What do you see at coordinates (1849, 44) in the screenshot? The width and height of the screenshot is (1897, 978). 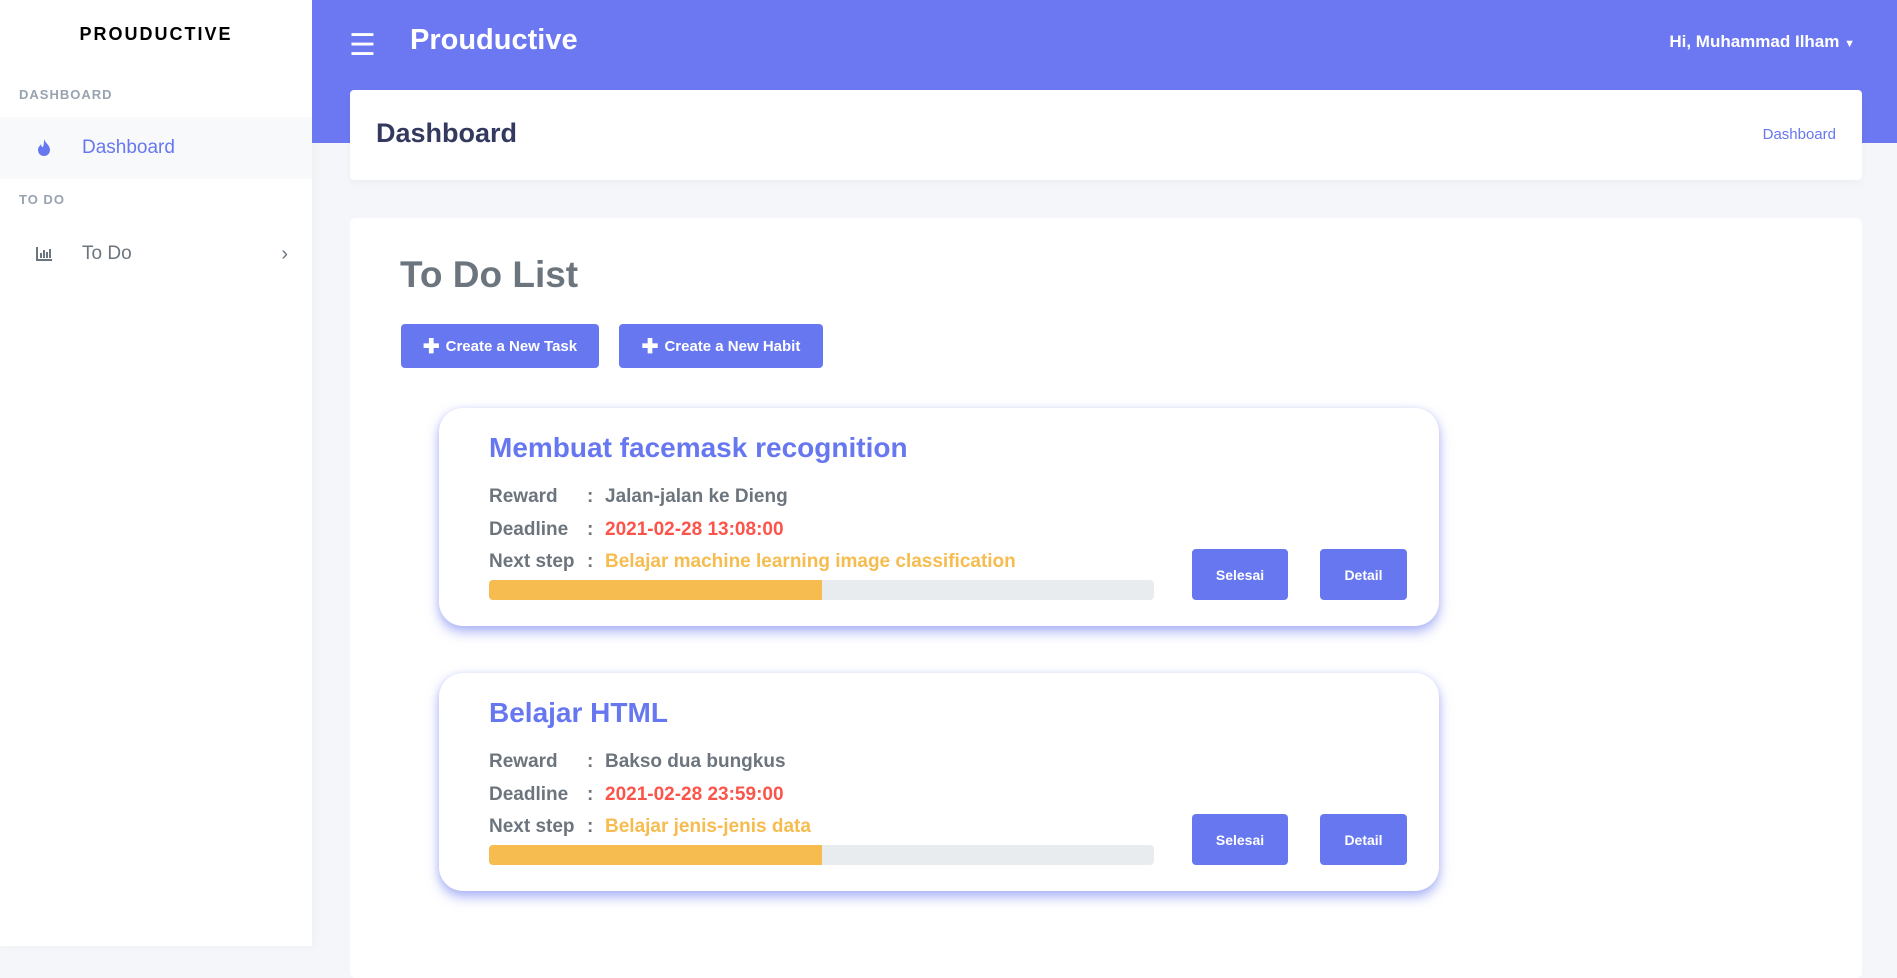 I see `caret-down-icon: ▼` at bounding box center [1849, 44].